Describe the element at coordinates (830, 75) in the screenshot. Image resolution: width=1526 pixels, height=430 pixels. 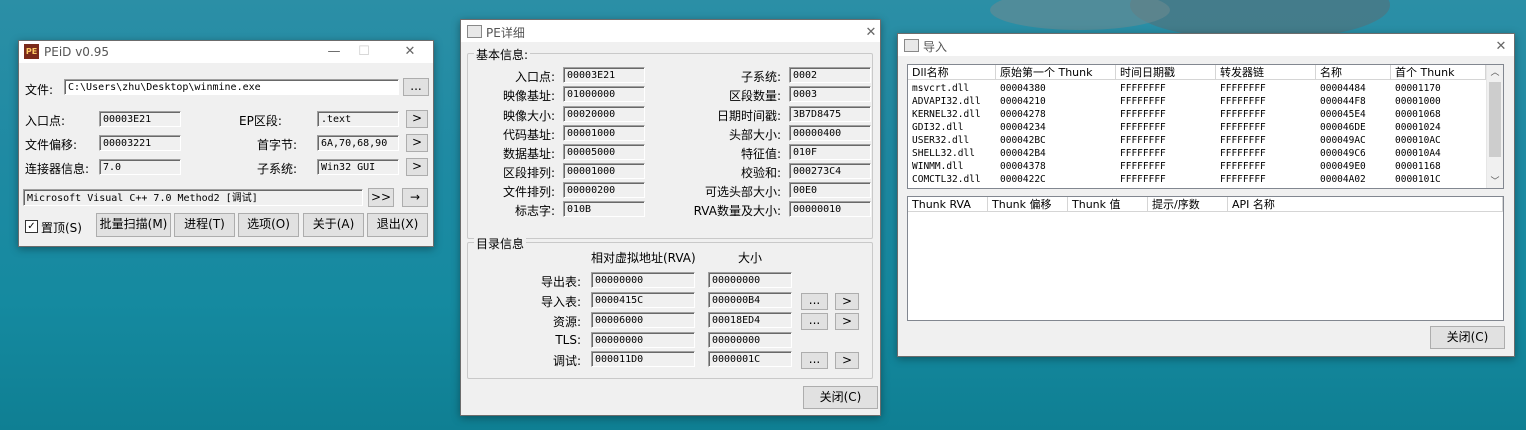
I see `basic-field-value: 0002` at that location.